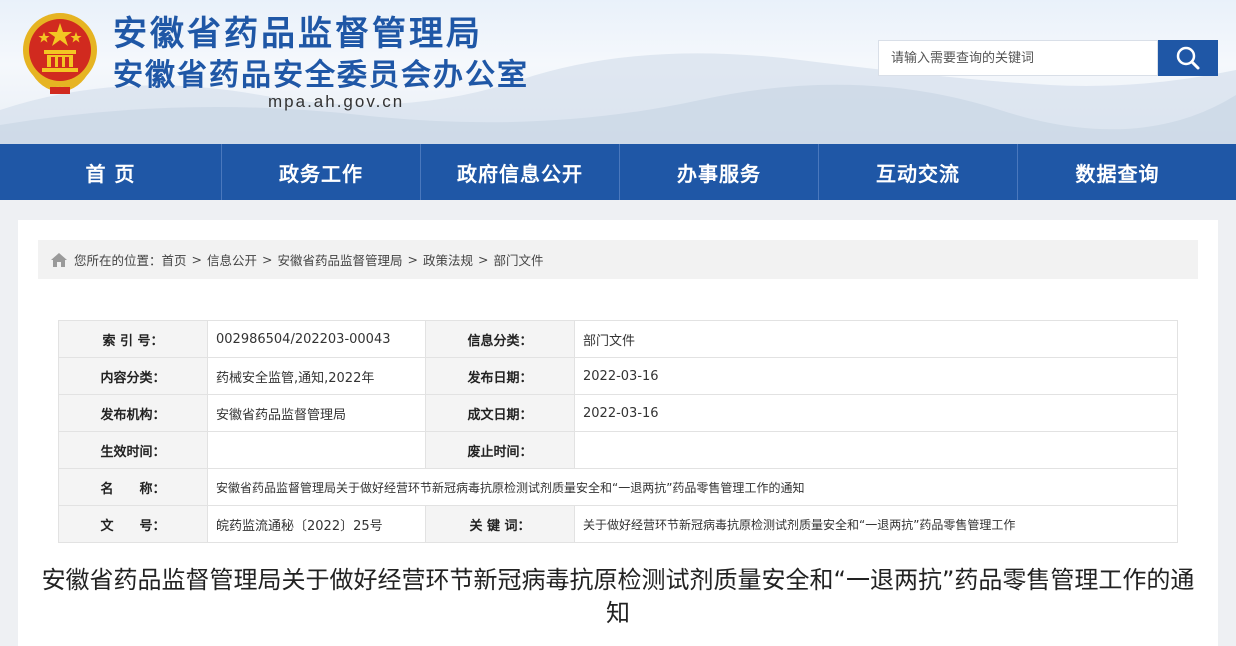 This screenshot has width=1236, height=646. Describe the element at coordinates (321, 75) in the screenshot. I see `site-title-secondary: 安徽省药品安全委员会办公室` at that location.